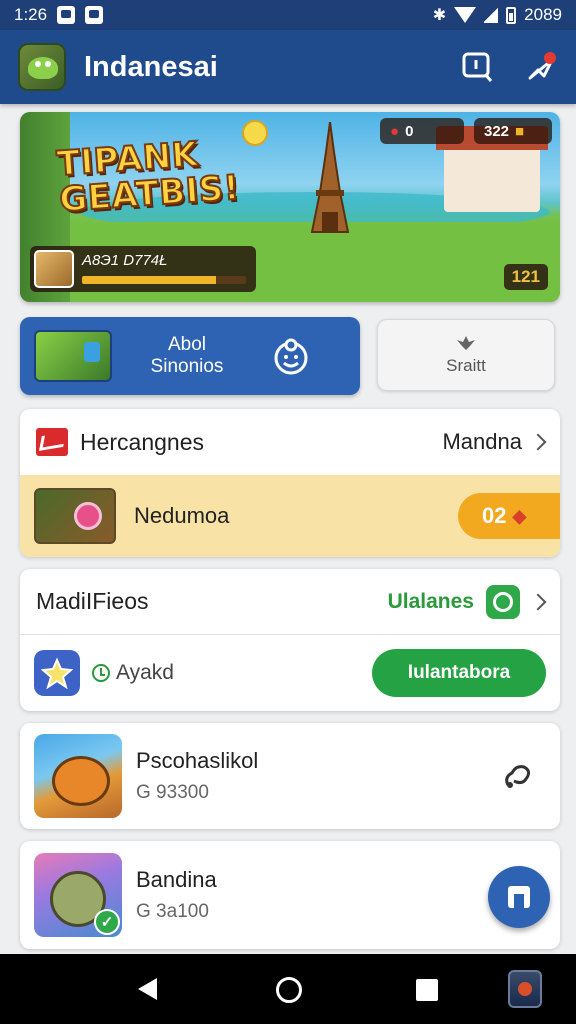  What do you see at coordinates (492, 169) in the screenshot?
I see `house-illustration` at bounding box center [492, 169].